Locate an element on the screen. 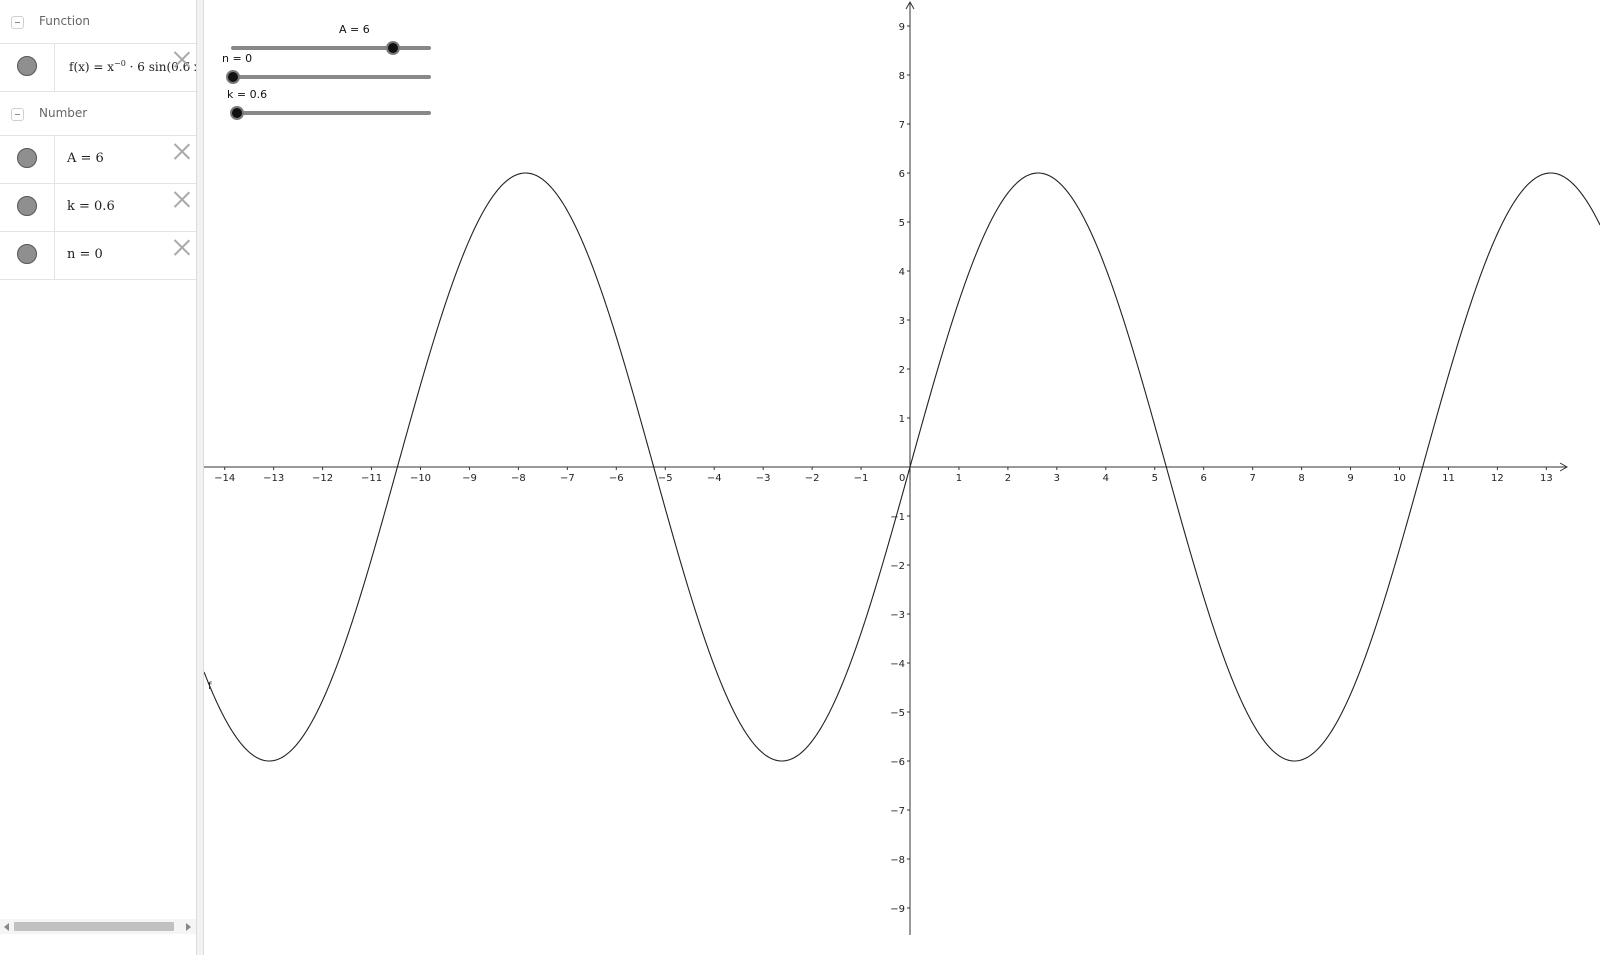 This screenshot has height=955, width=1600. y-tick-label: 7 is located at coordinates (902, 125).